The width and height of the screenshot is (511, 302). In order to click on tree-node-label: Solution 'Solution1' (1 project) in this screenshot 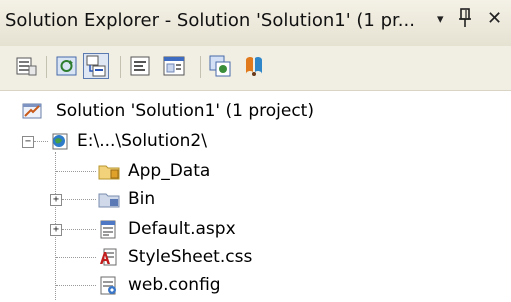, I will do `click(185, 111)`.